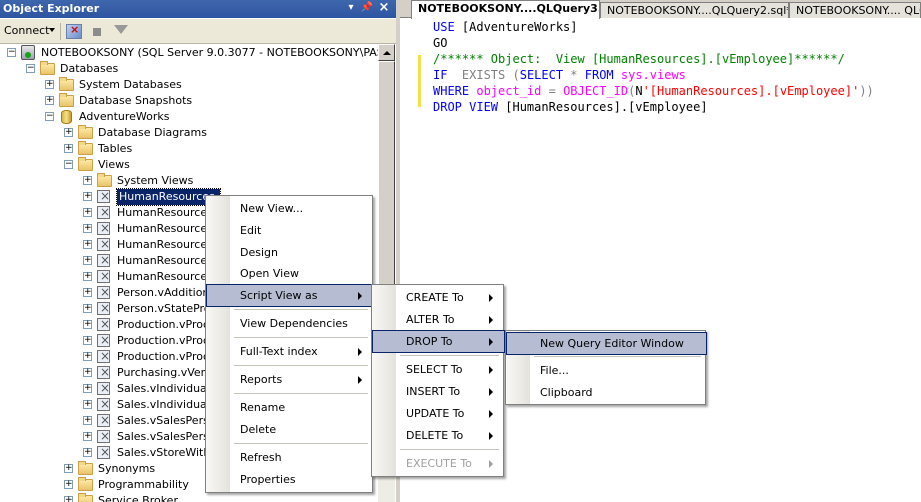 The image size is (921, 502). I want to click on close-icon: ×, so click(384, 8).